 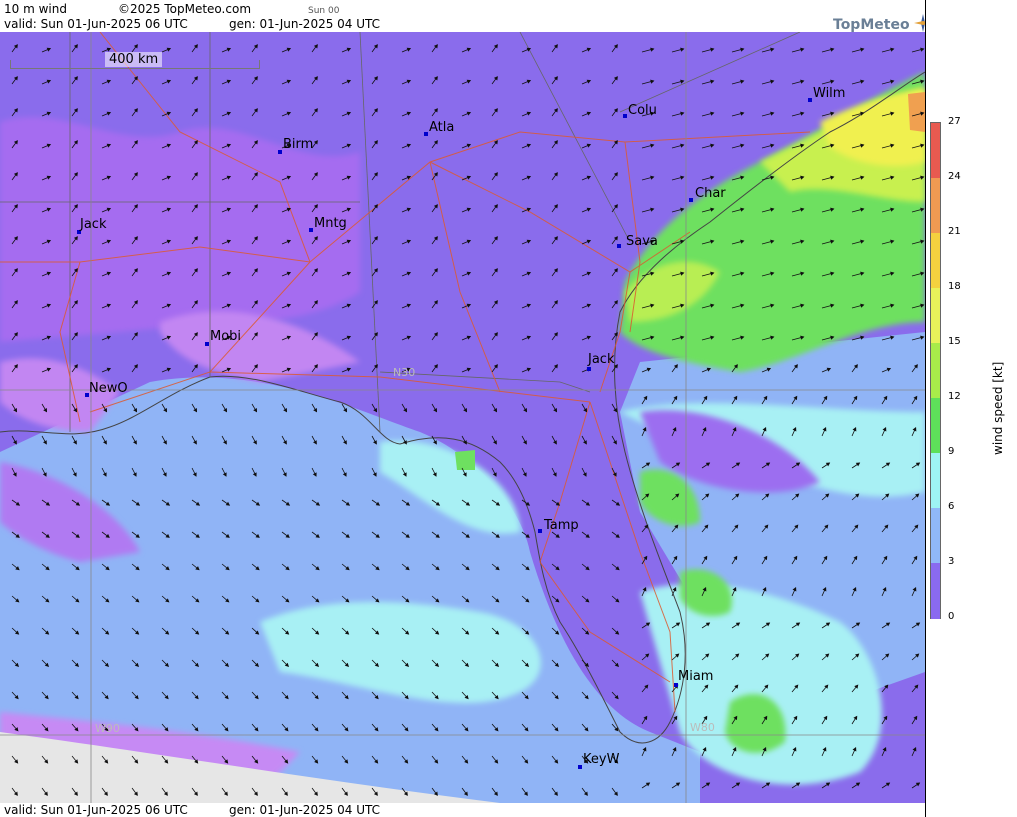 I want to click on colorbar-tick-label: 18, so click(x=954, y=286).